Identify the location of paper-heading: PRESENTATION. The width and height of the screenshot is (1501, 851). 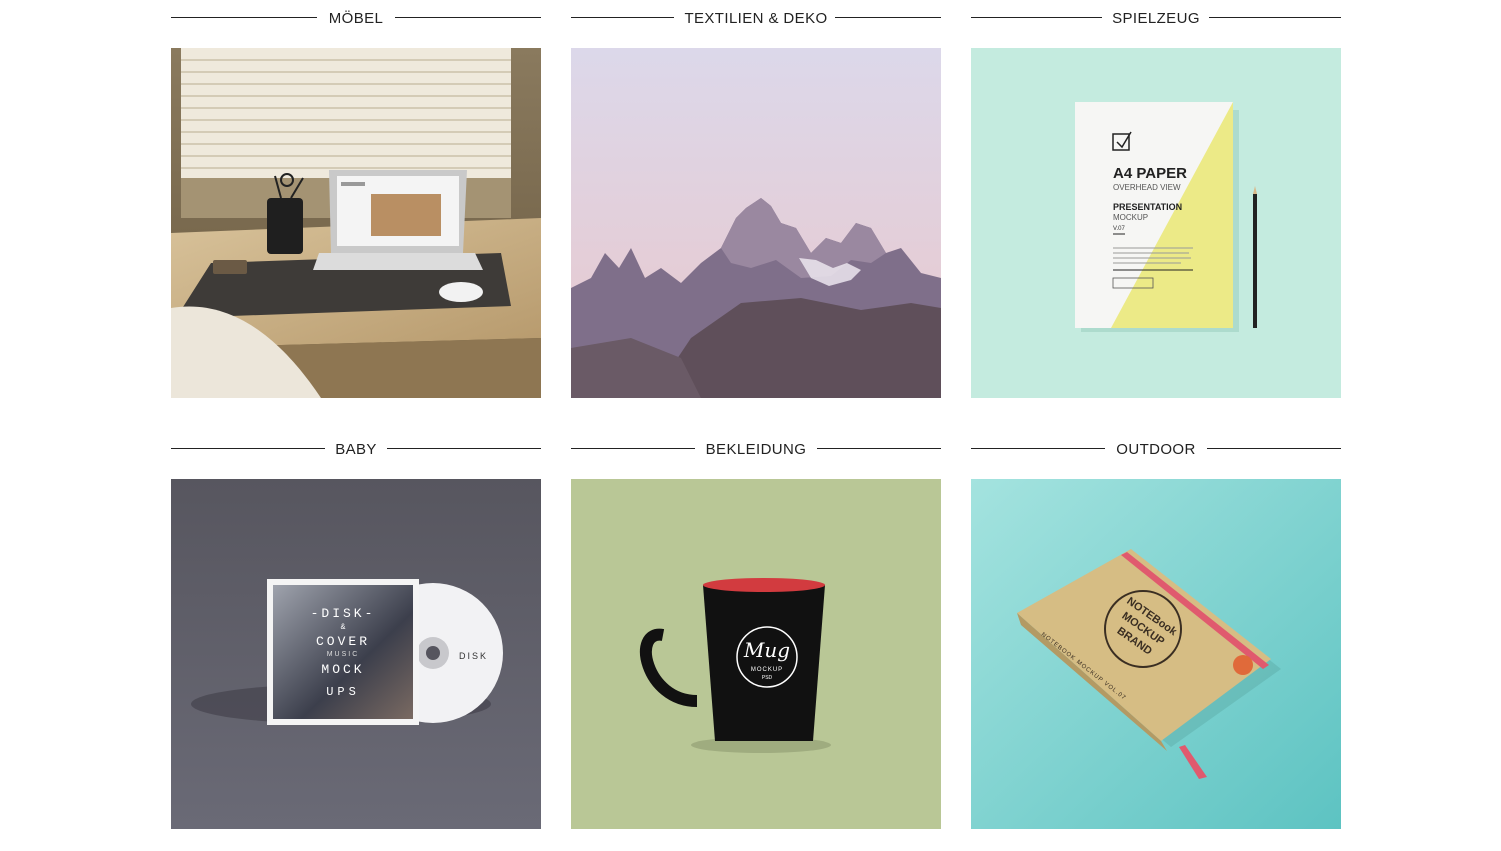
(1147, 207).